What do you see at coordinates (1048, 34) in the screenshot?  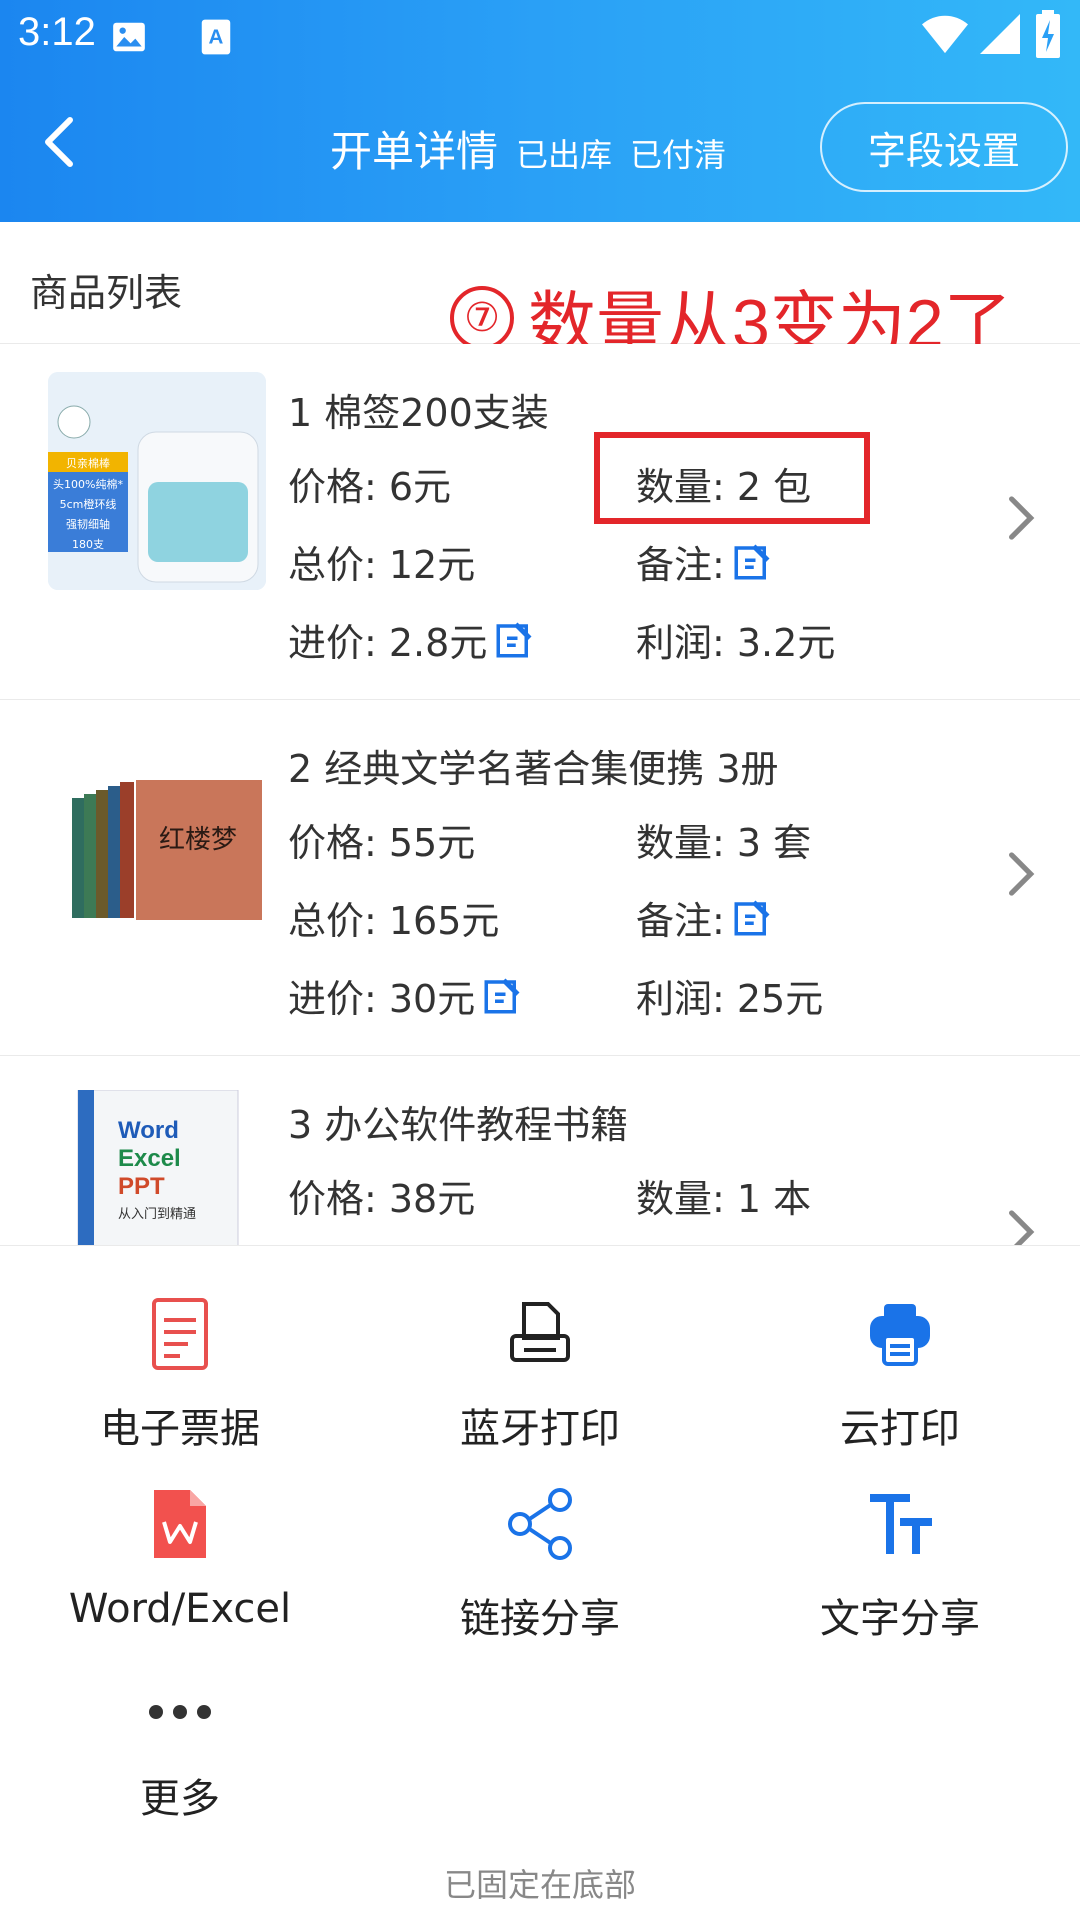 I see `battery-charging-icon` at bounding box center [1048, 34].